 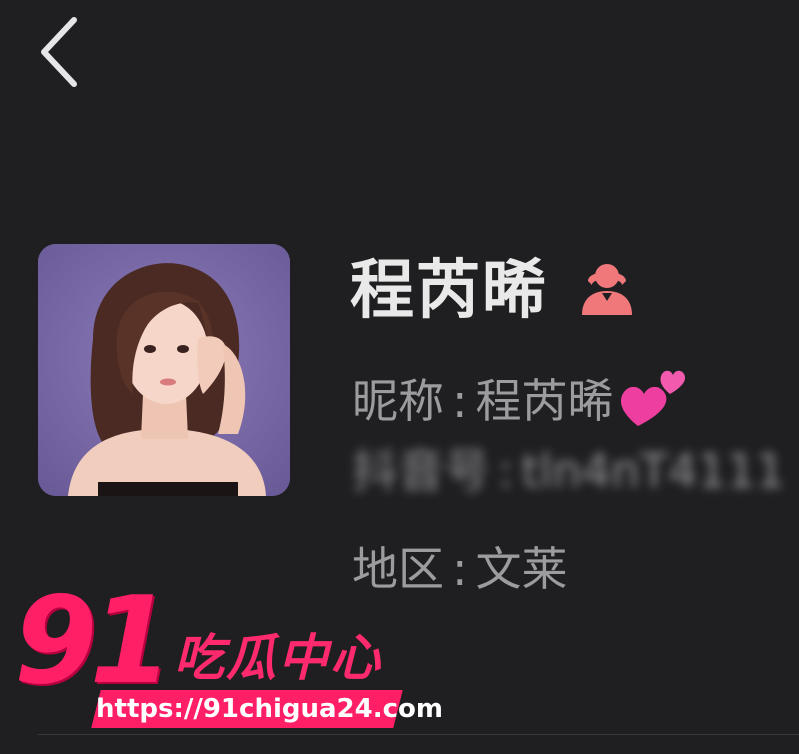 I want to click on profile-name: 程芮晞, so click(x=449, y=291).